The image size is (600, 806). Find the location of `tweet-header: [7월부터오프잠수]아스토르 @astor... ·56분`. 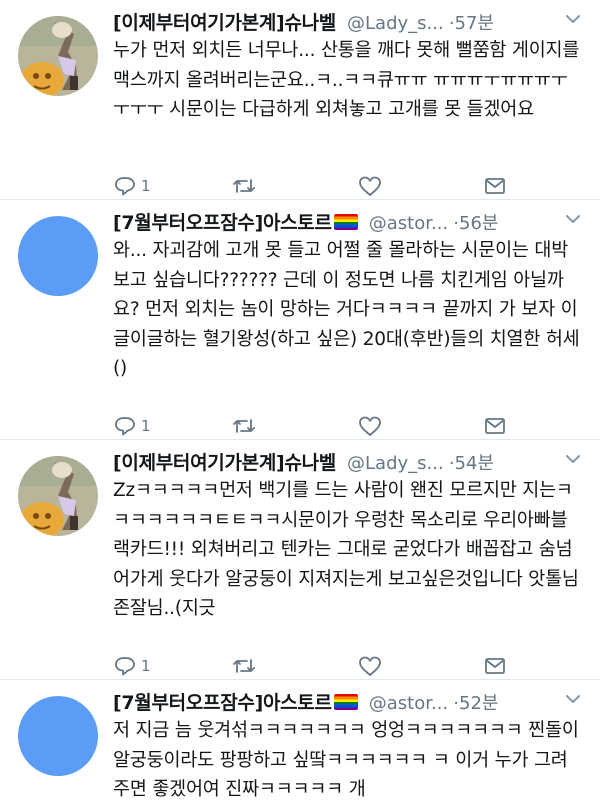

tweet-header: [7월부터오프잠수]아스토르 @astor... ·56분 is located at coordinates (348, 221).